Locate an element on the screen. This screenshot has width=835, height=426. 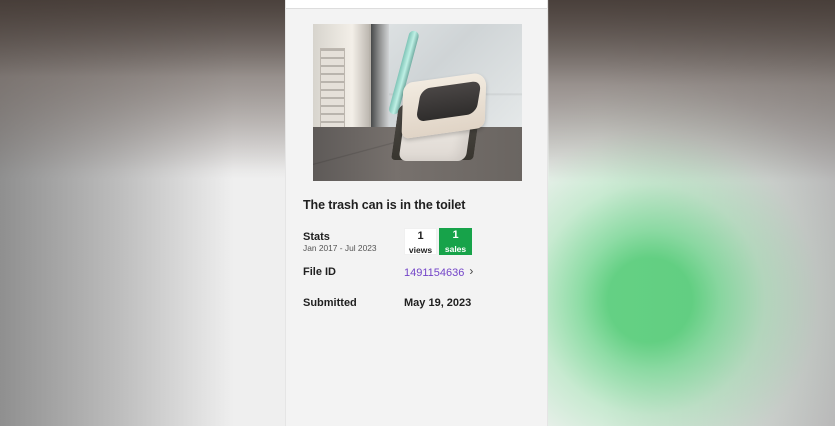
sales-count: 1 is located at coordinates (455, 235).